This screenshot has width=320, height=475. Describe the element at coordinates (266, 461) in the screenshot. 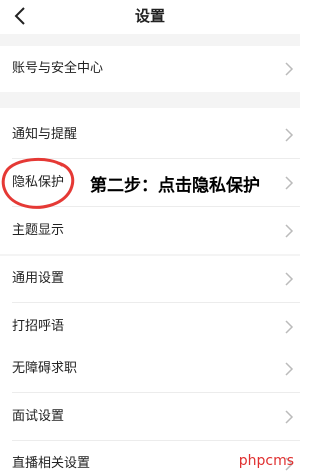

I see `watermark: phpcms` at that location.